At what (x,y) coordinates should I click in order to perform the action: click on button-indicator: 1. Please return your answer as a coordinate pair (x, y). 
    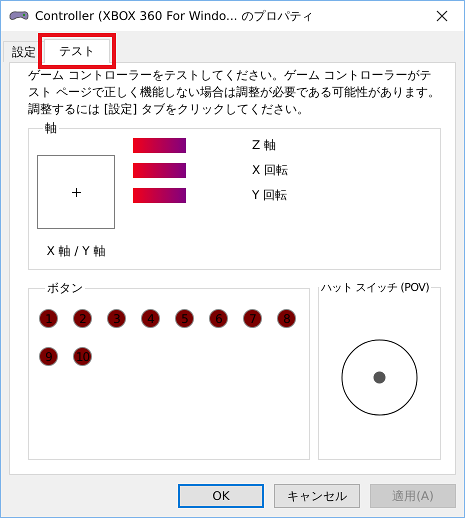
    Looking at the image, I should click on (48, 318).